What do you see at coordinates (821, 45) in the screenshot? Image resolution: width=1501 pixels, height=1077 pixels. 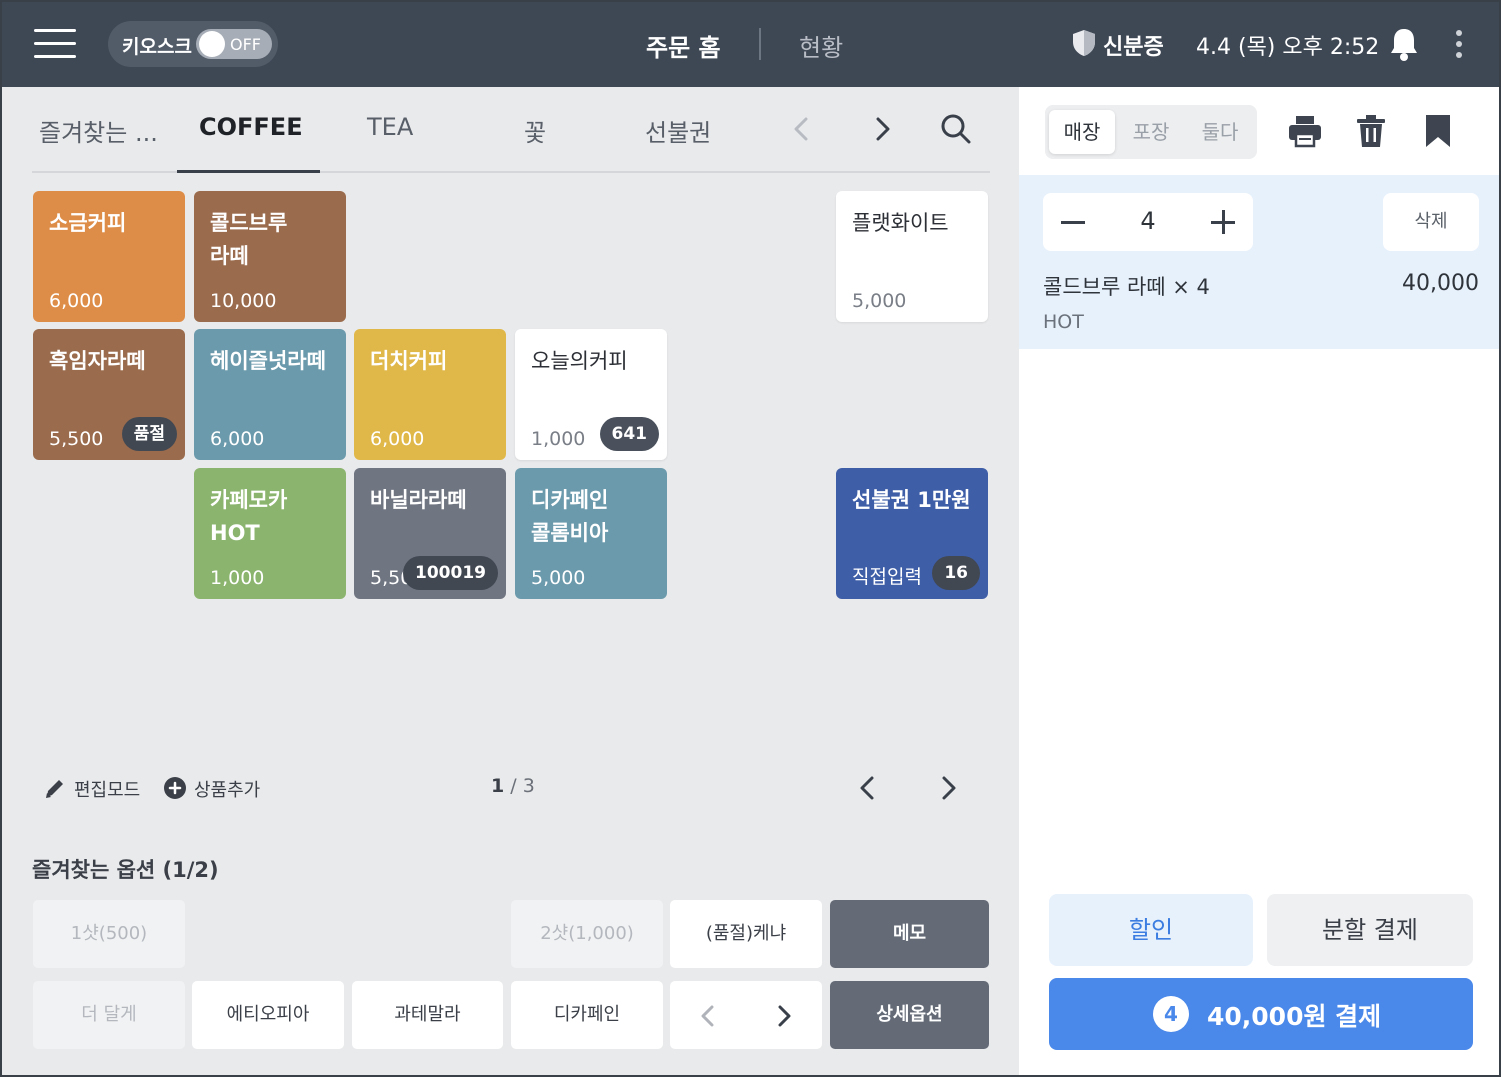 I see `nav-status: 현황` at bounding box center [821, 45].